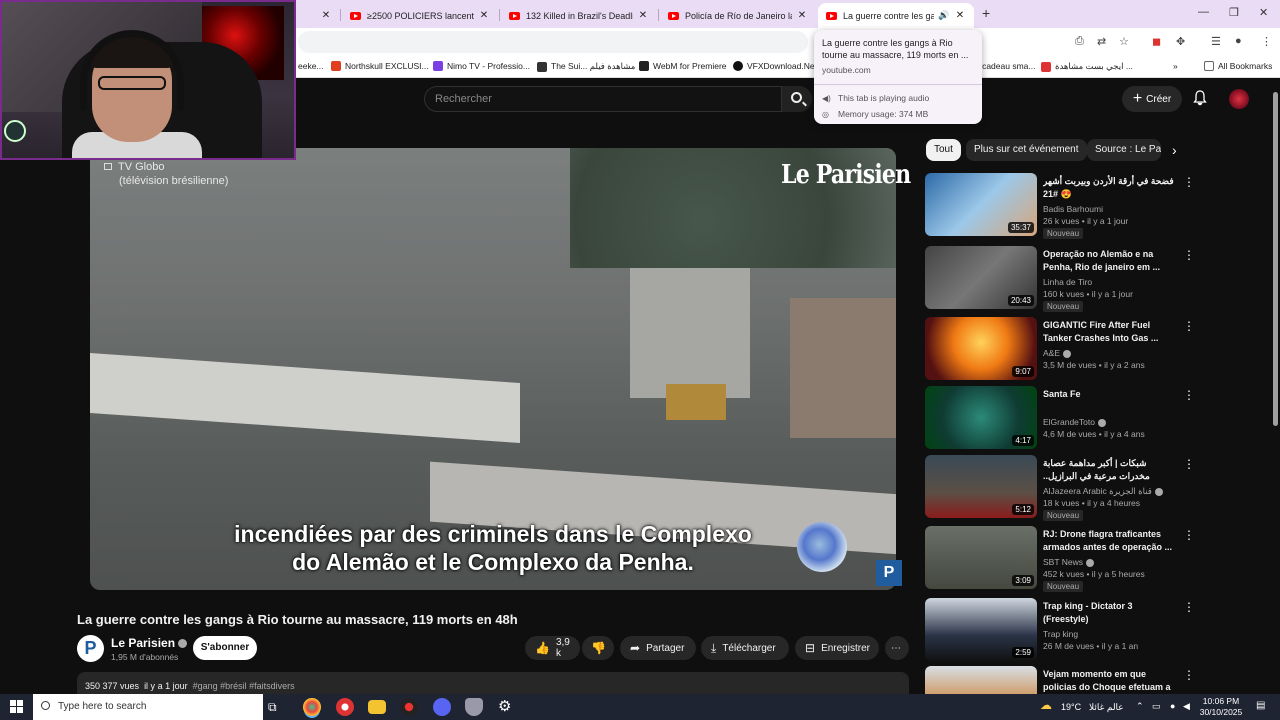 This screenshot has width=1280, height=720. What do you see at coordinates (1109, 188) in the screenshot?
I see `recommended-video-title: فضحة في أرقة الأردن وبيربت أشهر #21 😍` at bounding box center [1109, 188].